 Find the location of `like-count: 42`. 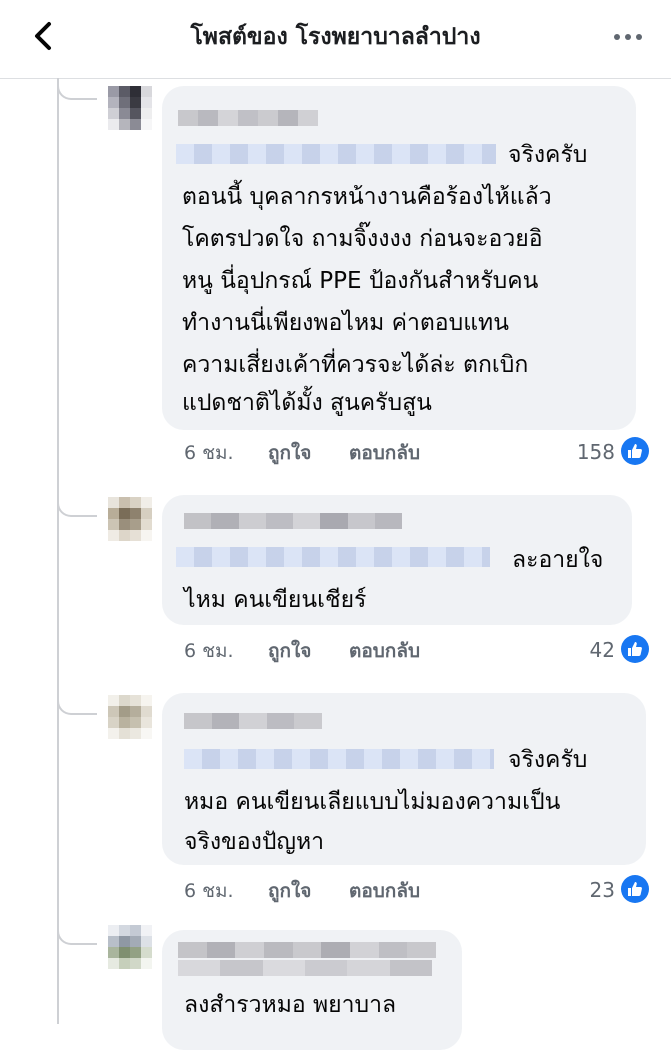

like-count: 42 is located at coordinates (587, 650).